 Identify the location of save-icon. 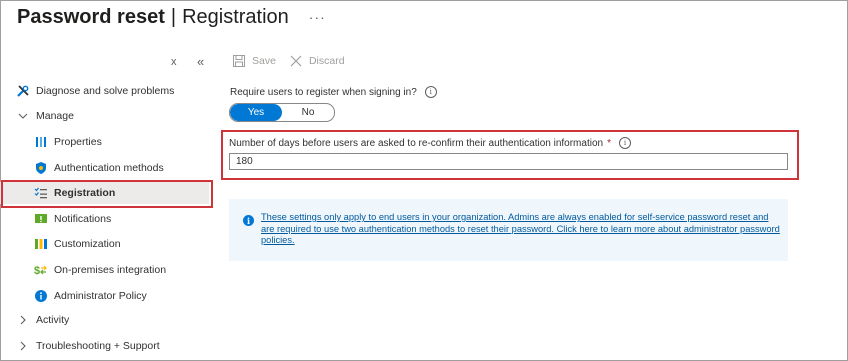
(239, 61).